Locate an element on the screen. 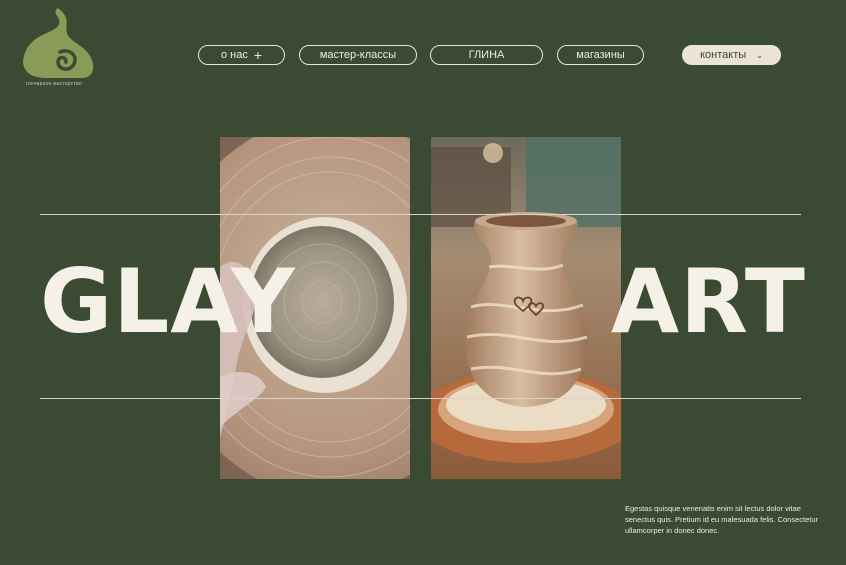 This screenshot has height=565, width=846. contacts-button: контакты ⌄ is located at coordinates (731, 55).